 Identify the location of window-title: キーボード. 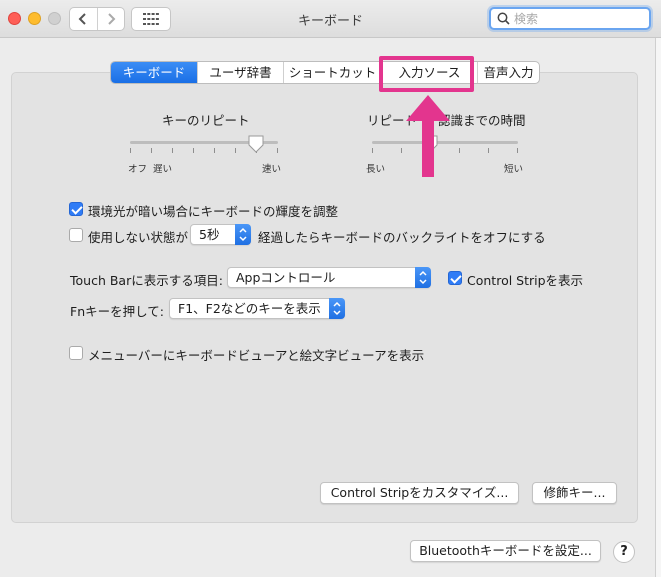
(330, 21).